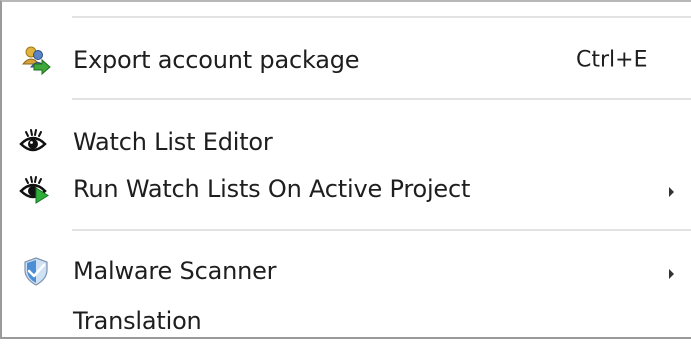  I want to click on export-package-icon, so click(36, 60).